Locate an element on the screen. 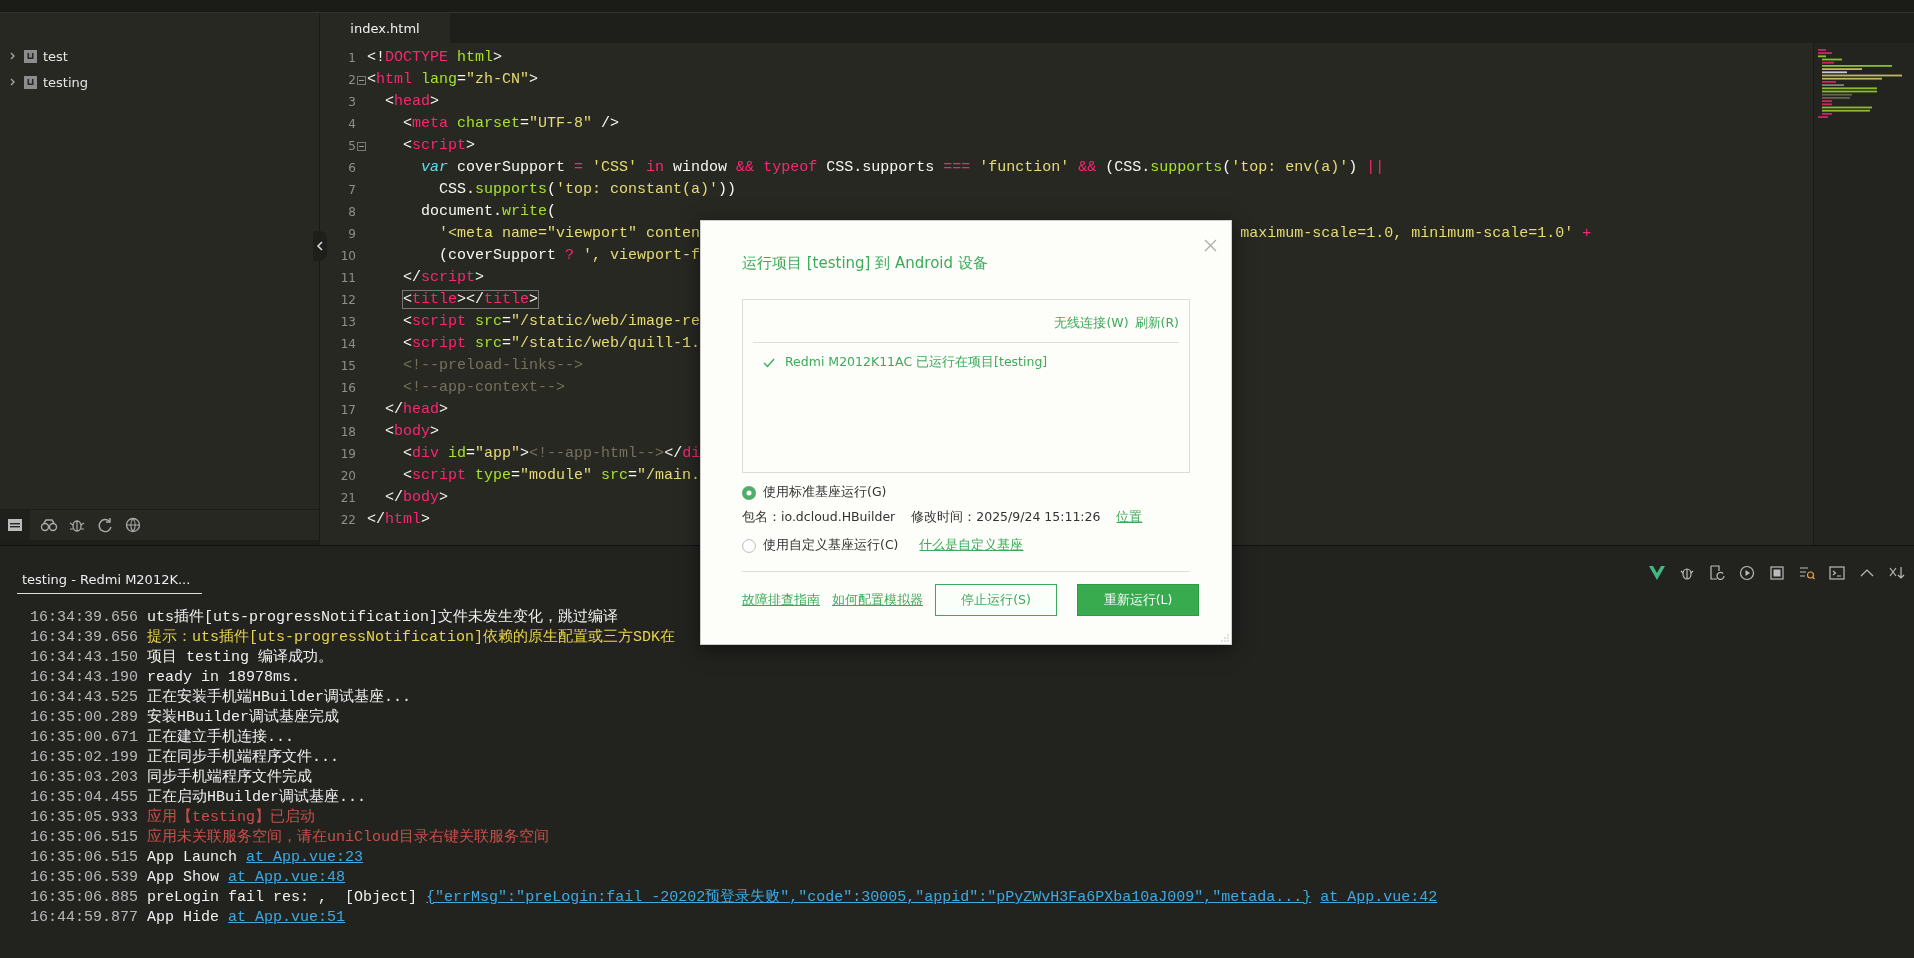 The image size is (1914, 958). code-line: maximum-scale=1.0, minimum-scale=1.0' + is located at coordinates (1416, 234).